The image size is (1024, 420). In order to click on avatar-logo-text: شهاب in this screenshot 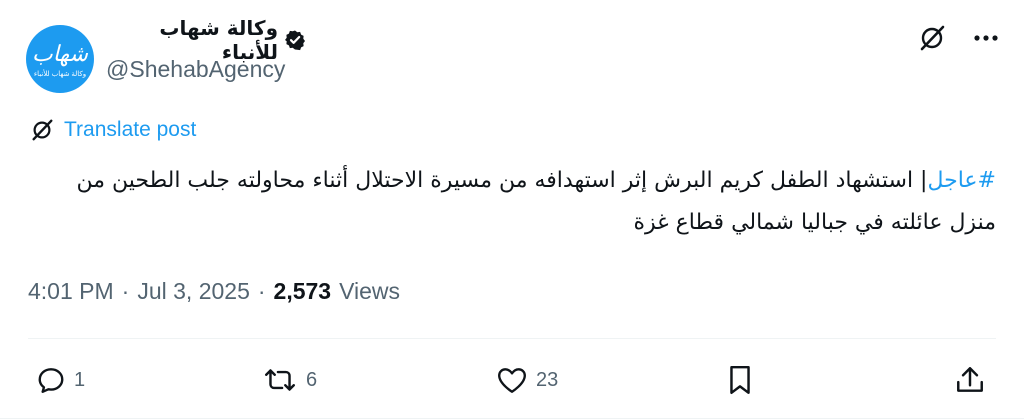, I will do `click(60, 54)`.